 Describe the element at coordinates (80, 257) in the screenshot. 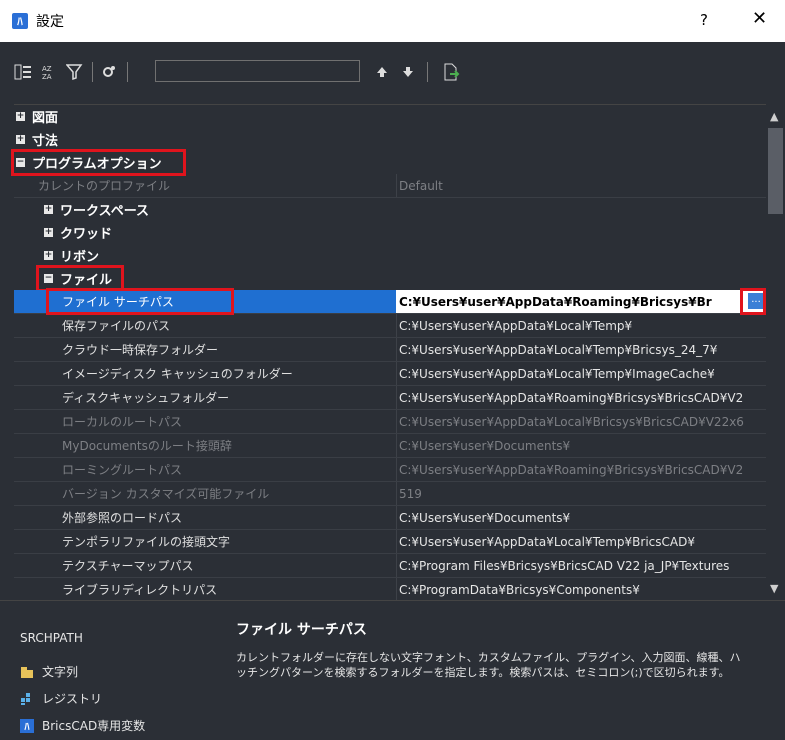

I see `category-label: リボン` at that location.